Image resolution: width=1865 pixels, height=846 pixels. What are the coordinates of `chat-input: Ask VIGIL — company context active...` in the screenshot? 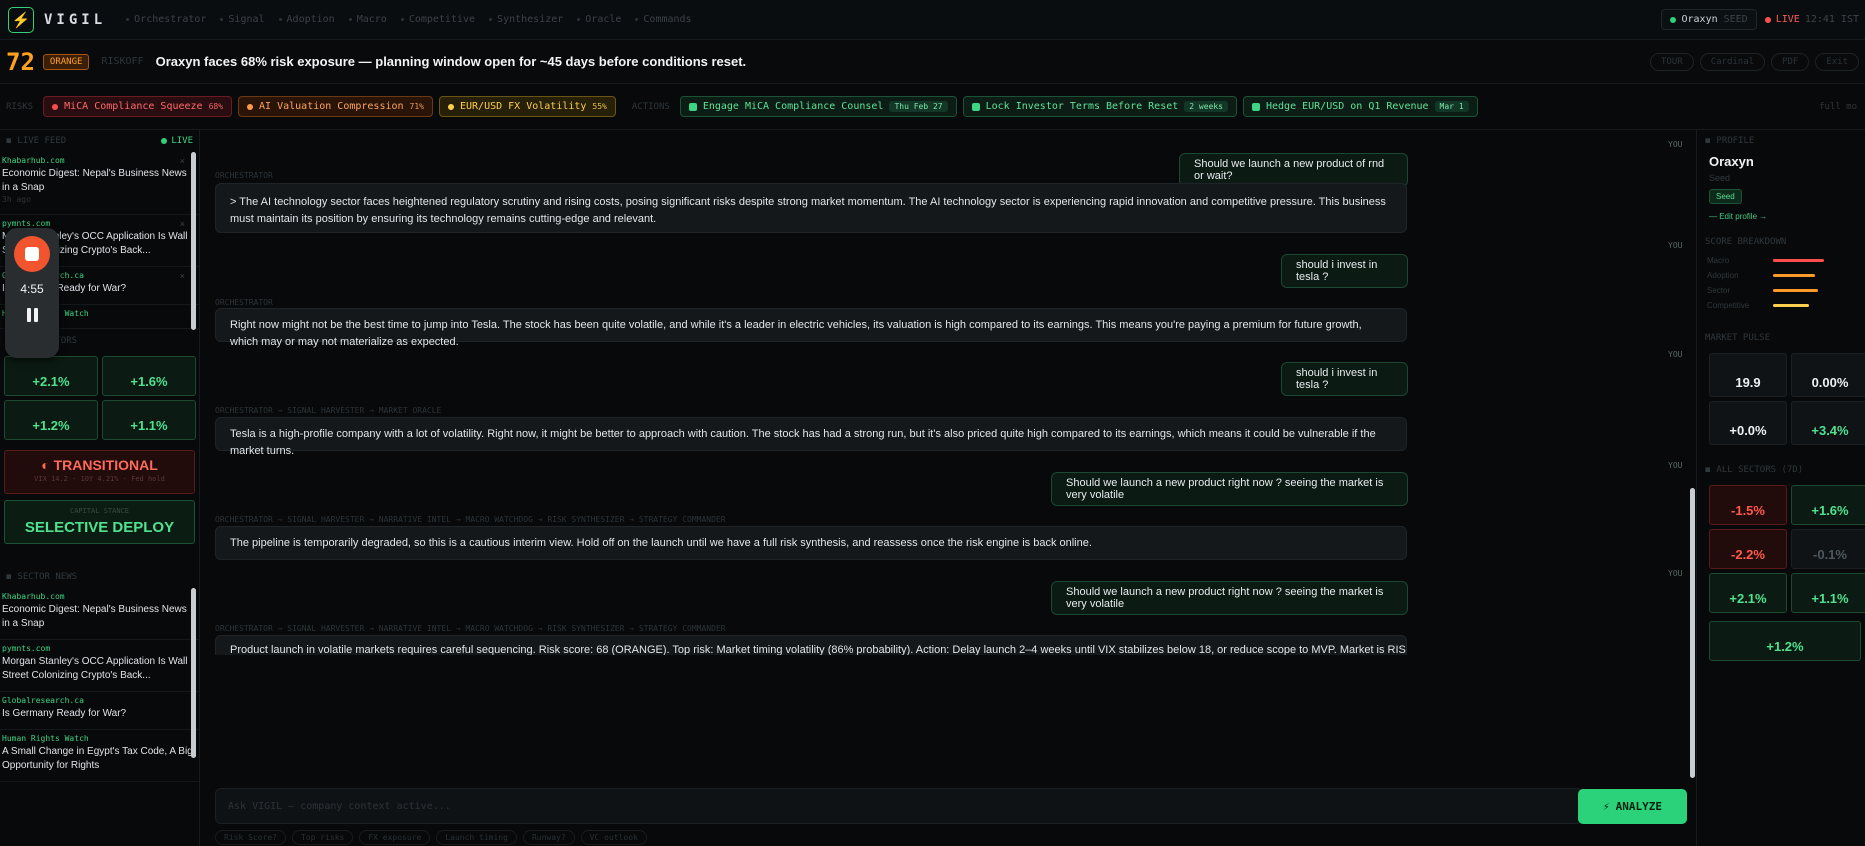 It's located at (899, 806).